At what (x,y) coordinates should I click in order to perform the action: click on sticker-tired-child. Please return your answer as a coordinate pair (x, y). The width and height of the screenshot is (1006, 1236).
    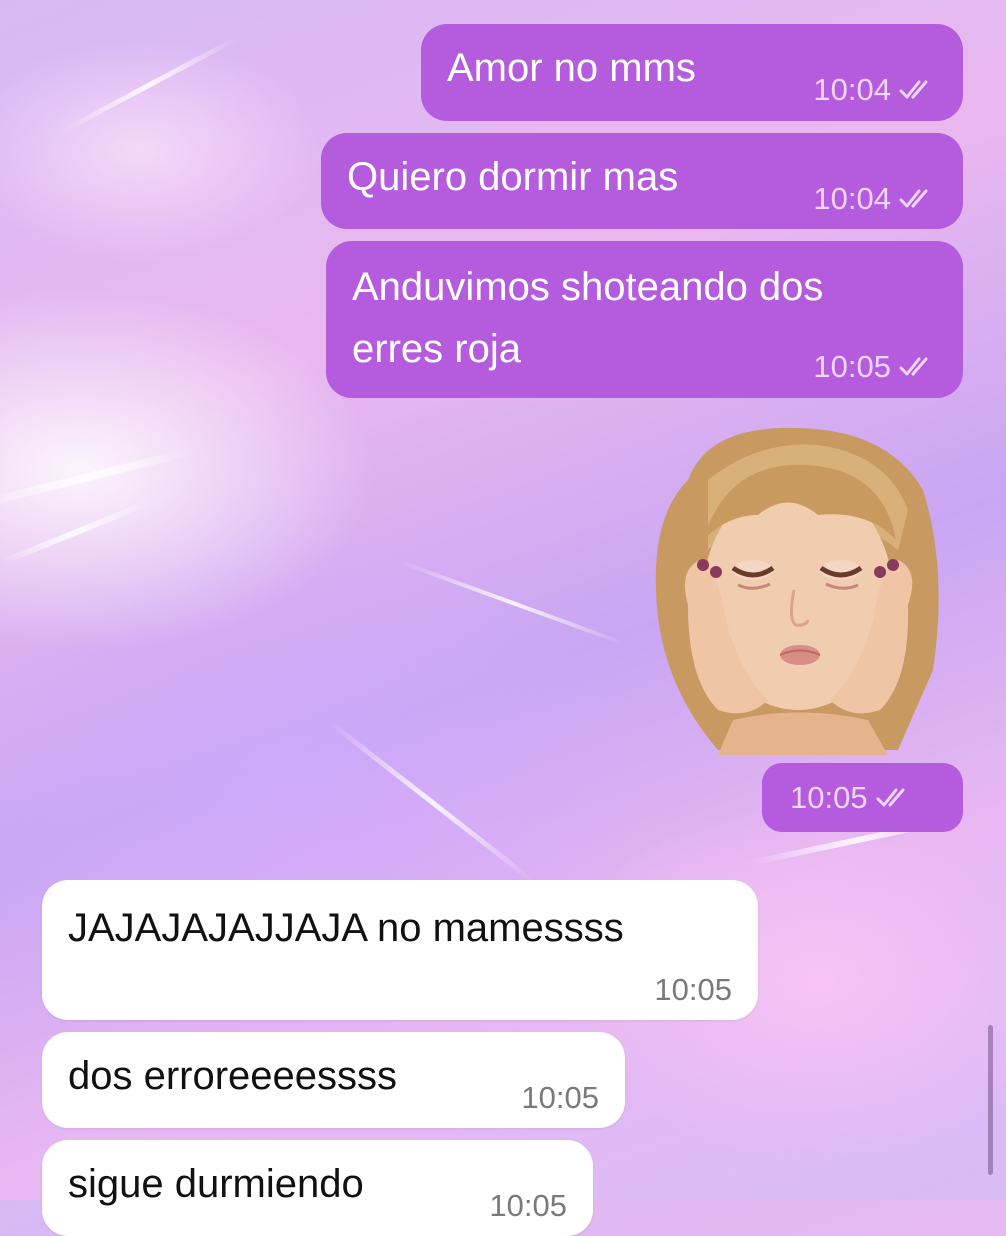
    Looking at the image, I should click on (798, 587).